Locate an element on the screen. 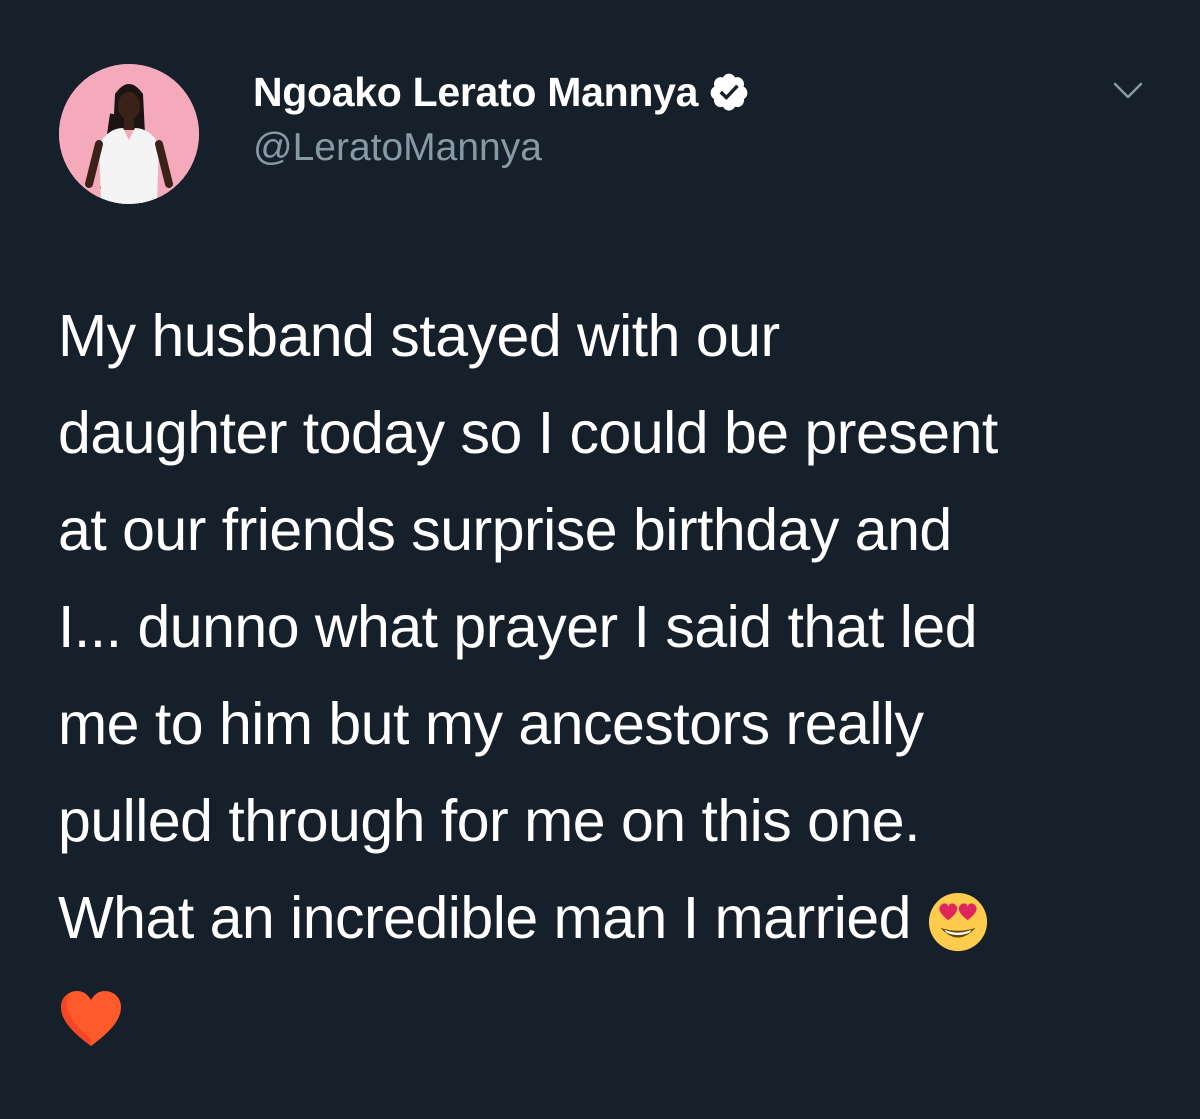  tweet-line: daughter today so I could be present is located at coordinates (528, 433).